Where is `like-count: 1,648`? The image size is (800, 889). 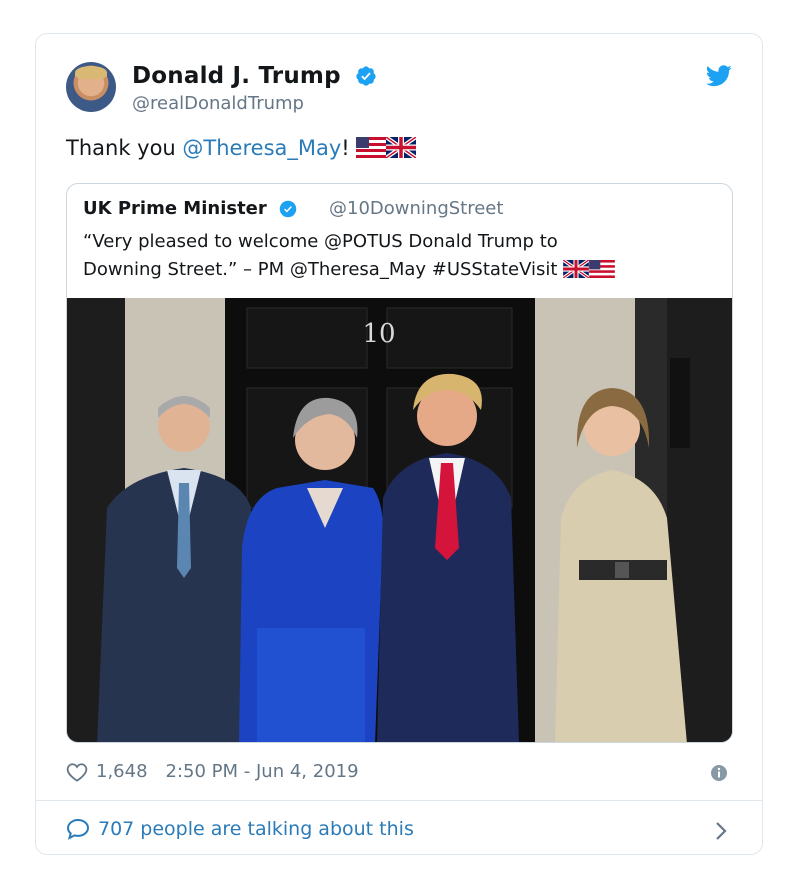
like-count: 1,648 is located at coordinates (122, 771).